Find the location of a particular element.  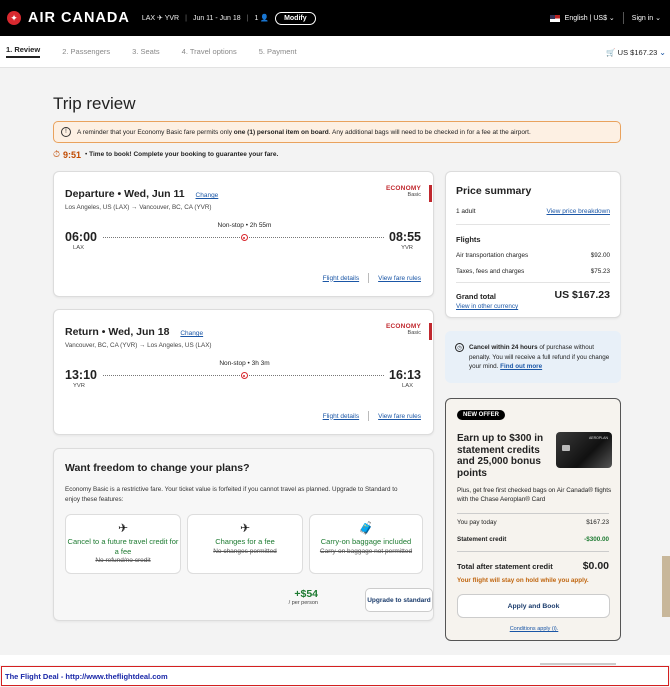

feature-old: Carry-on baggage not permitted is located at coordinates (366, 551).